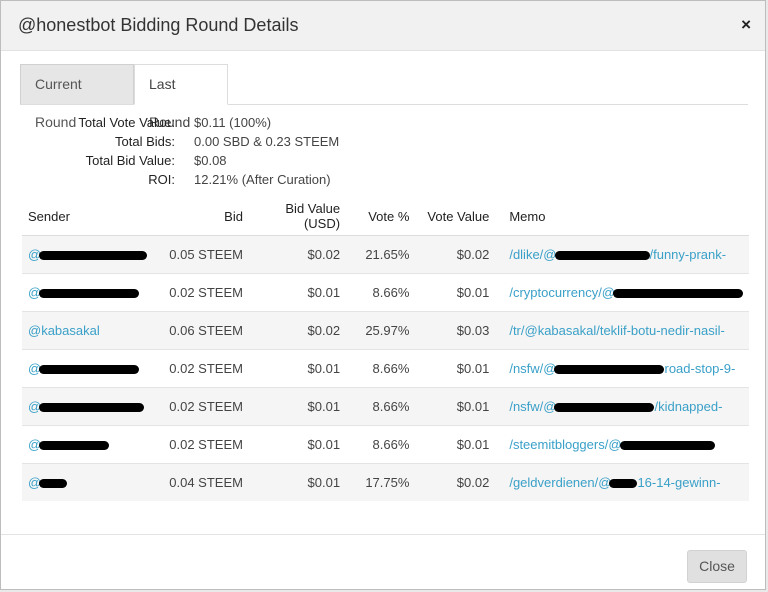 Image resolution: width=768 pixels, height=592 pixels. What do you see at coordinates (717, 566) in the screenshot?
I see `close-button: Close` at bounding box center [717, 566].